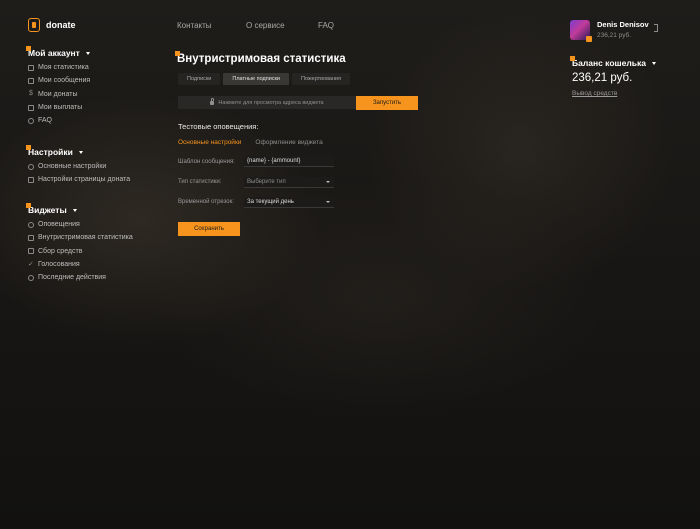 The width and height of the screenshot is (700, 529). I want to click on check-icon: ✓, so click(31, 264).